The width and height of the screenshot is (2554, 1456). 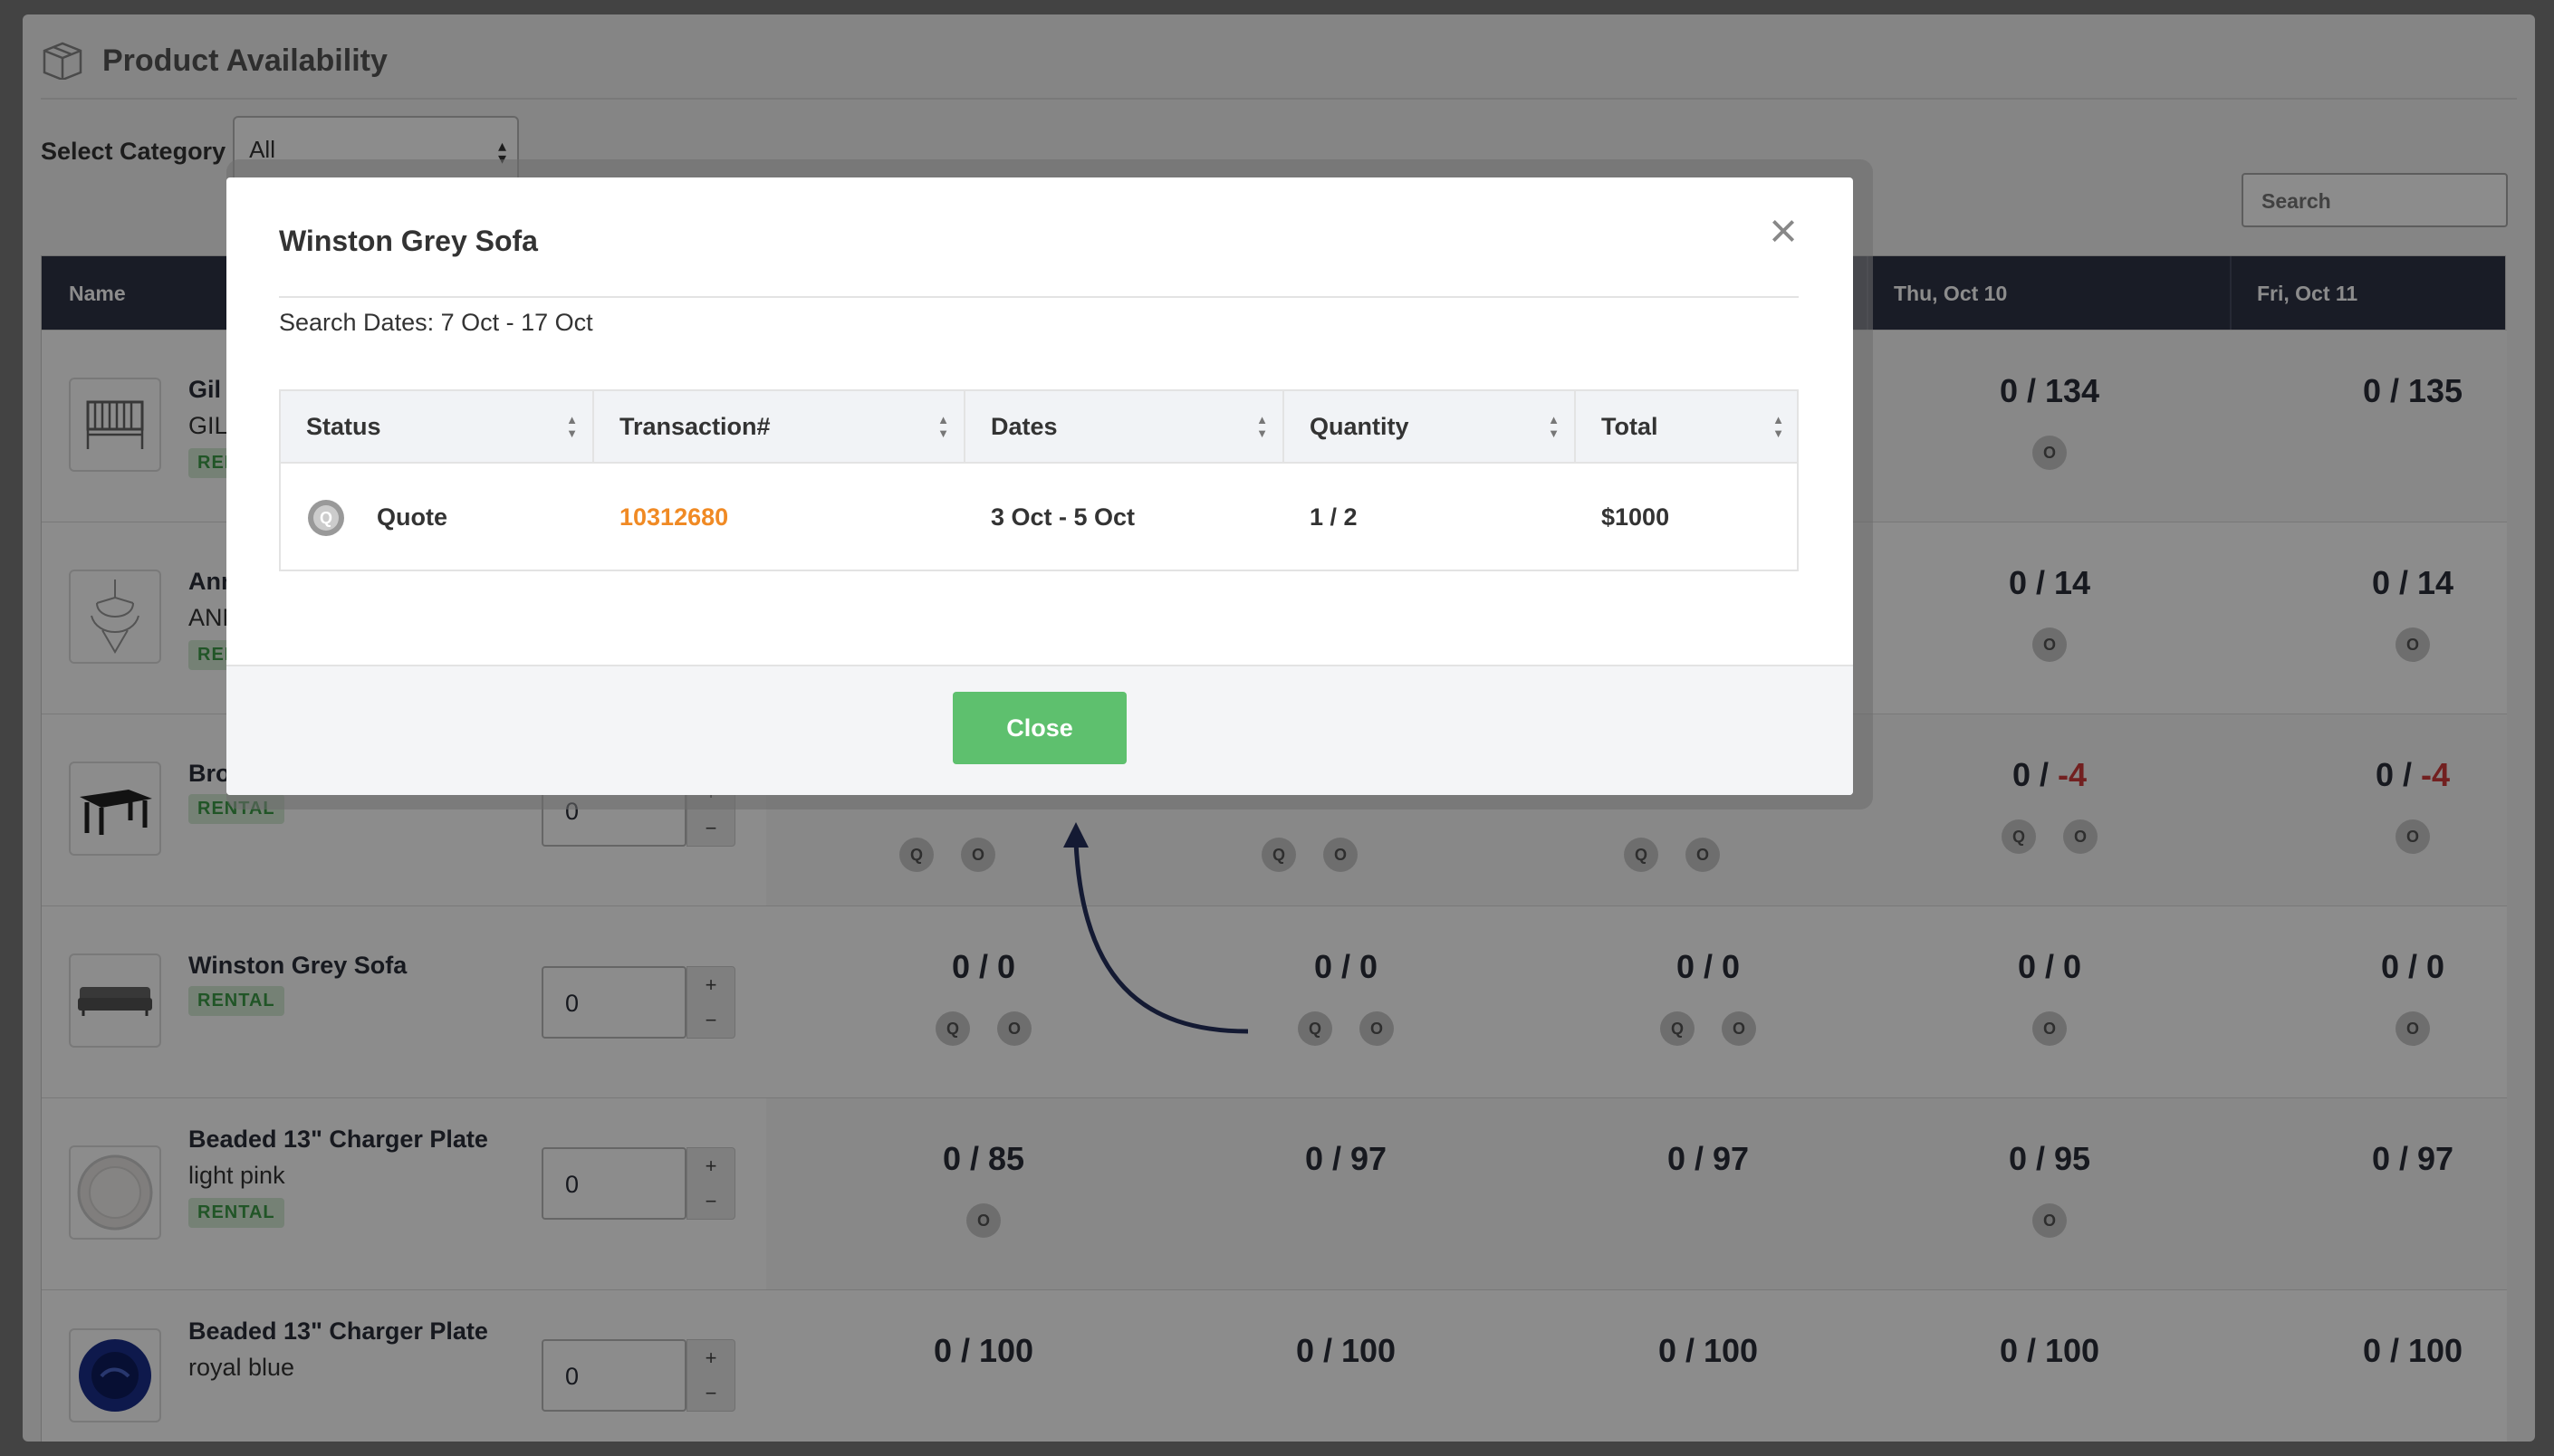 I want to click on col-status: Status ▲ ▼, so click(x=438, y=426).